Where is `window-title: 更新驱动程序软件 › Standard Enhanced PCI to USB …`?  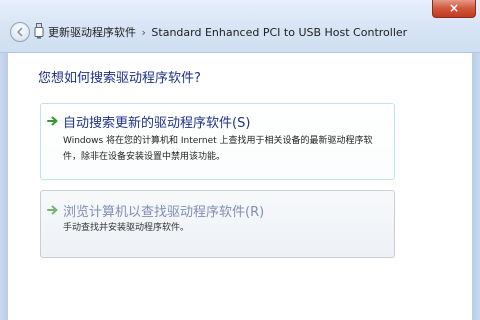 window-title: 更新驱动程序软件 › Standard Enhanced PCI to USB … is located at coordinates (227, 32).